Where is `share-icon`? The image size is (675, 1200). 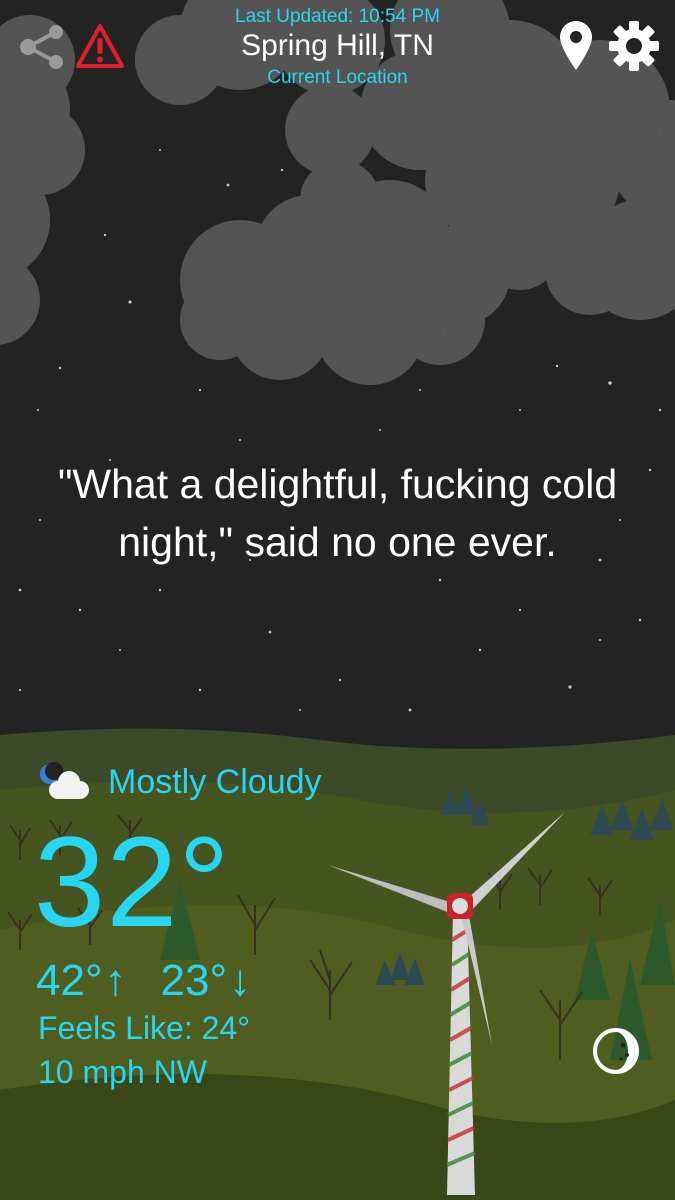 share-icon is located at coordinates (41, 47).